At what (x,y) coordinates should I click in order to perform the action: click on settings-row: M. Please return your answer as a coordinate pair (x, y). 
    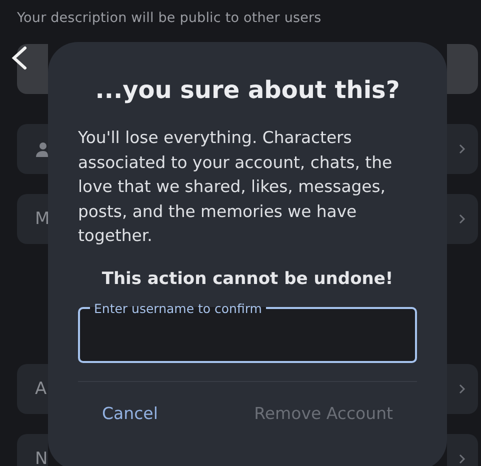
    Looking at the image, I should click on (32, 219).